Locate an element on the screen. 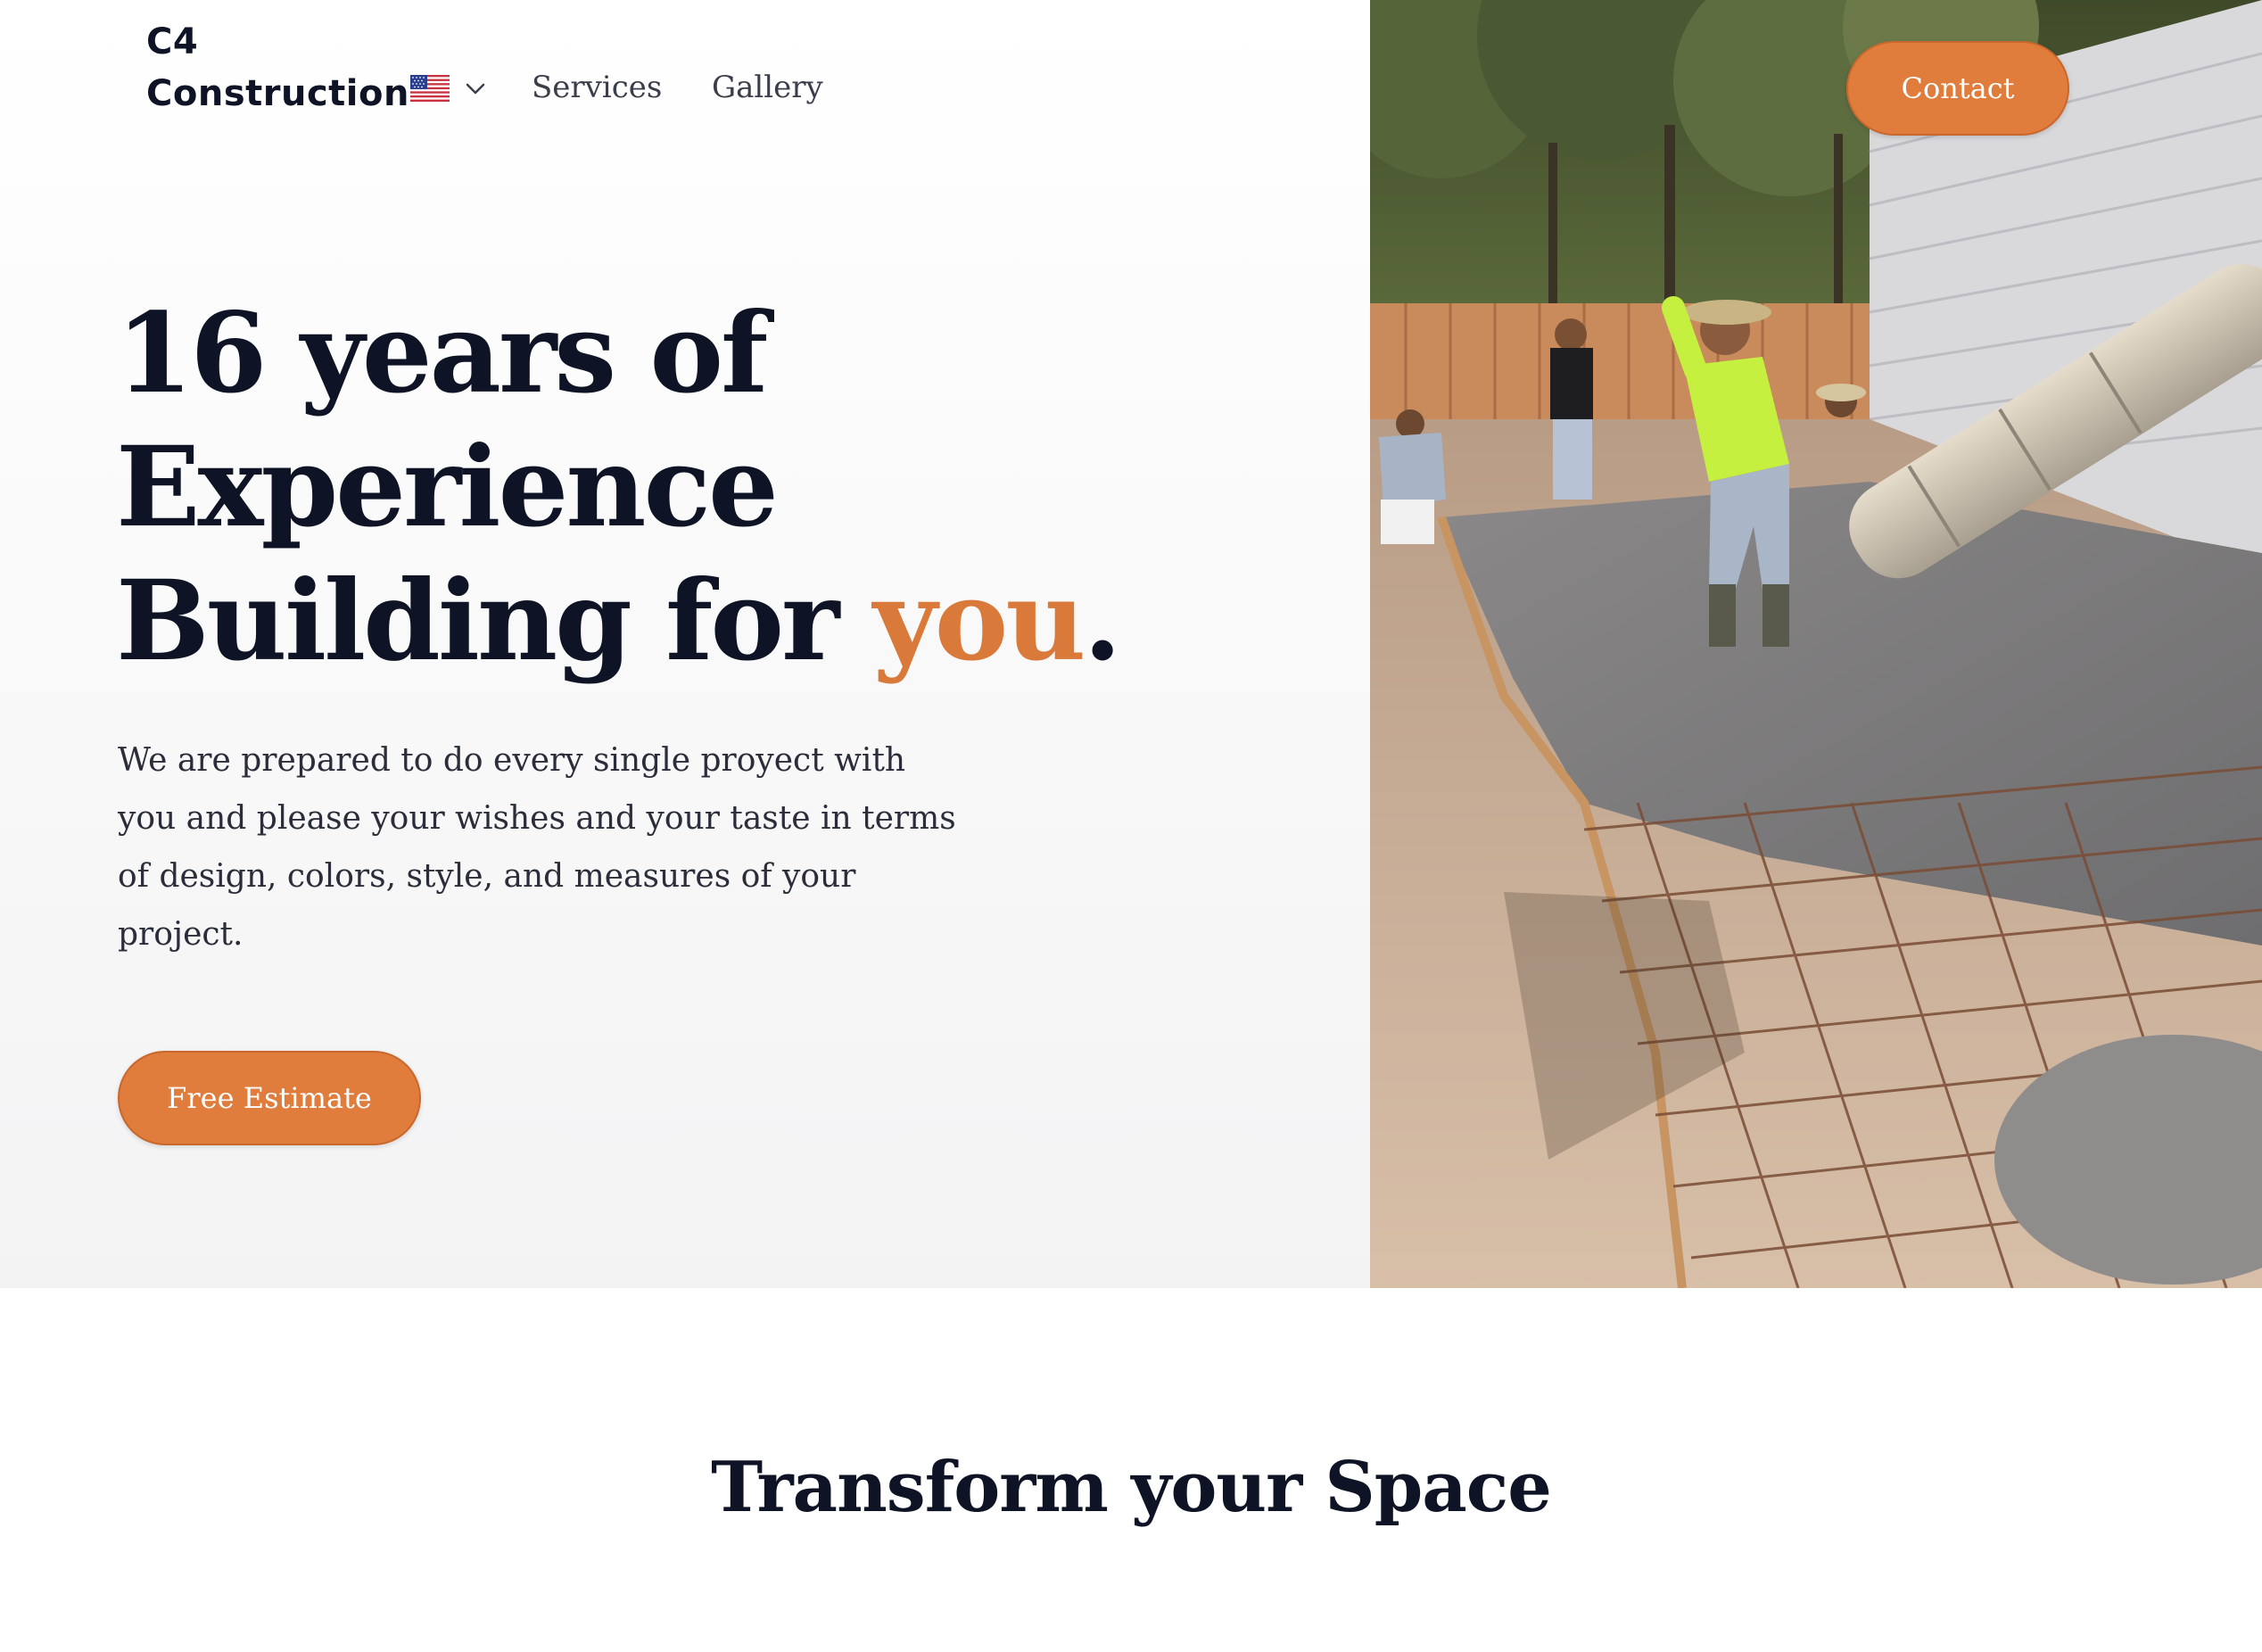  contact-button: Contact is located at coordinates (1958, 88).